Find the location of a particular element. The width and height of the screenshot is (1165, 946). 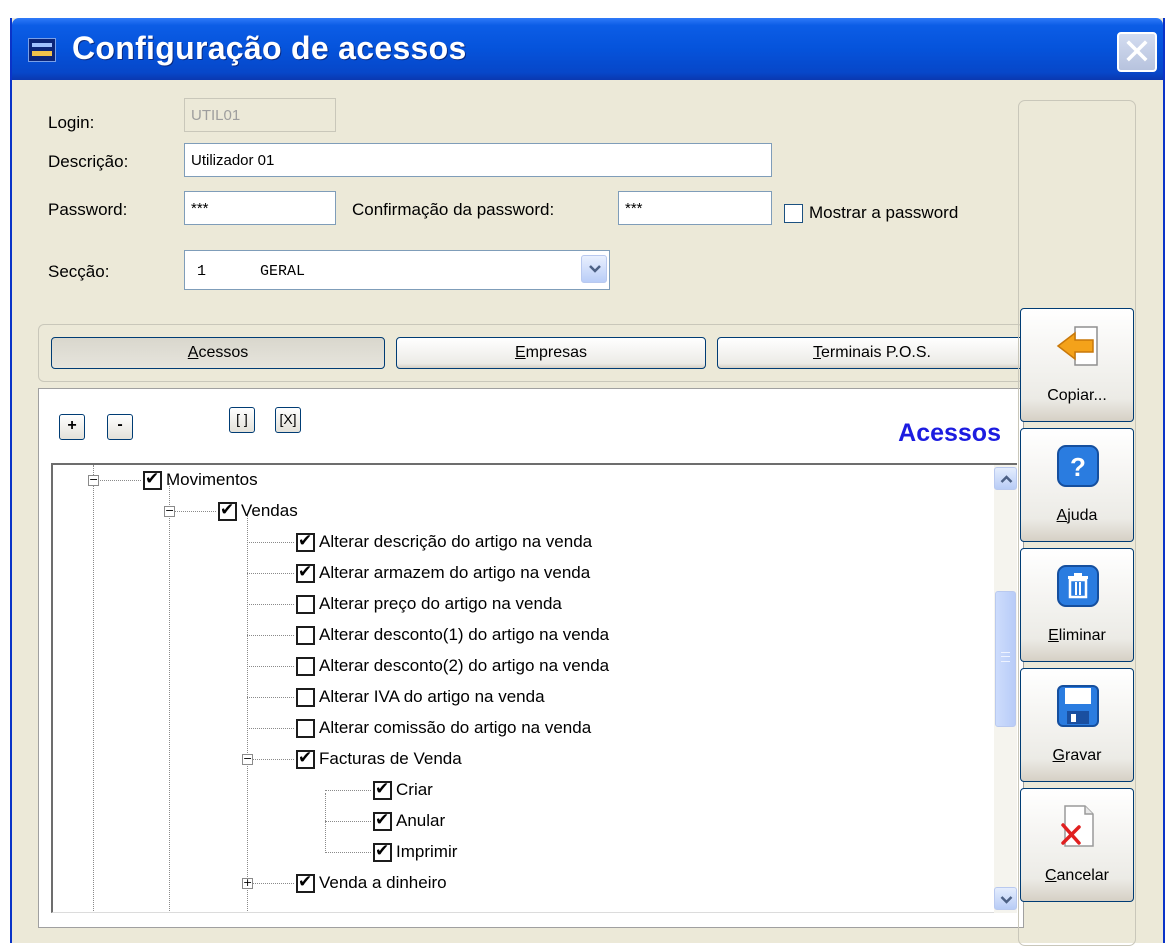

seccao-select: 1 GERAL is located at coordinates (397, 270).